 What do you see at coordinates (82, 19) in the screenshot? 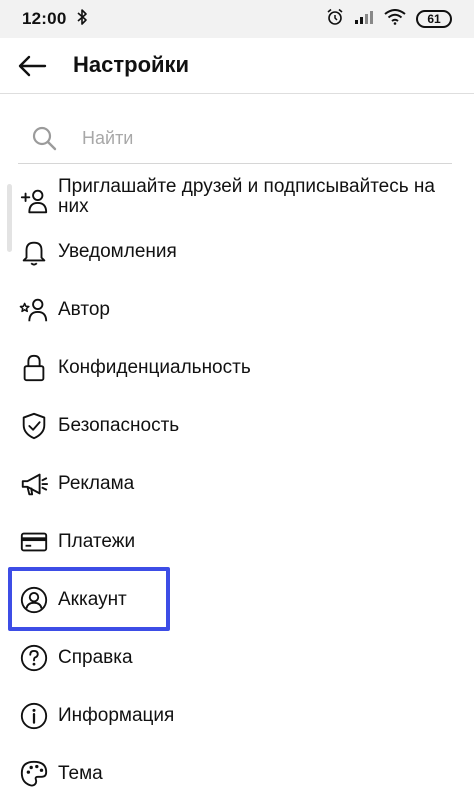
I see `bluetooth-icon` at bounding box center [82, 19].